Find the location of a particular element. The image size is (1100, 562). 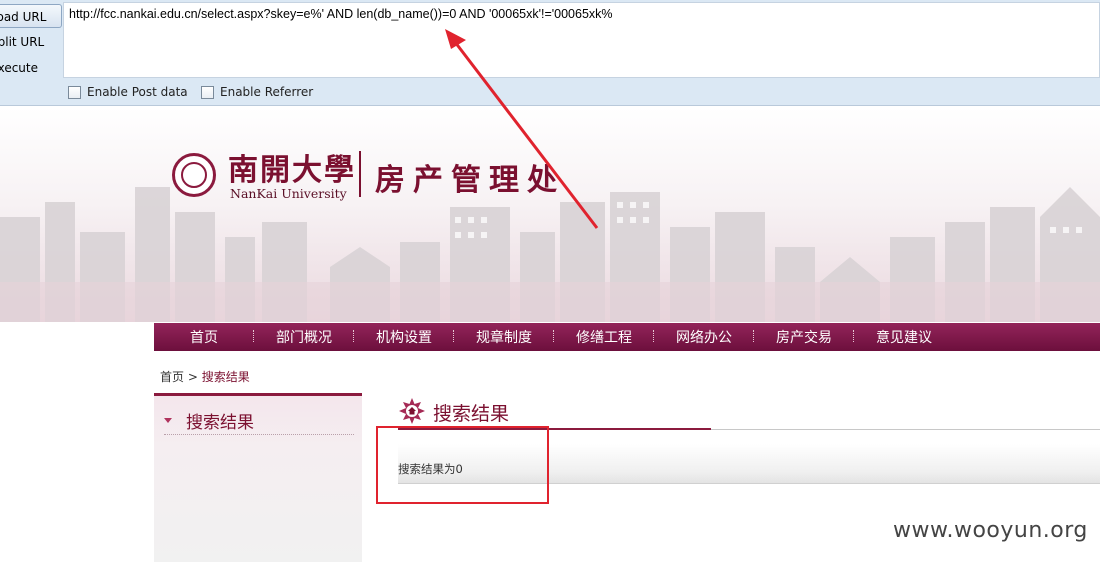

department-name: 房产管理处 is located at coordinates (470, 180).